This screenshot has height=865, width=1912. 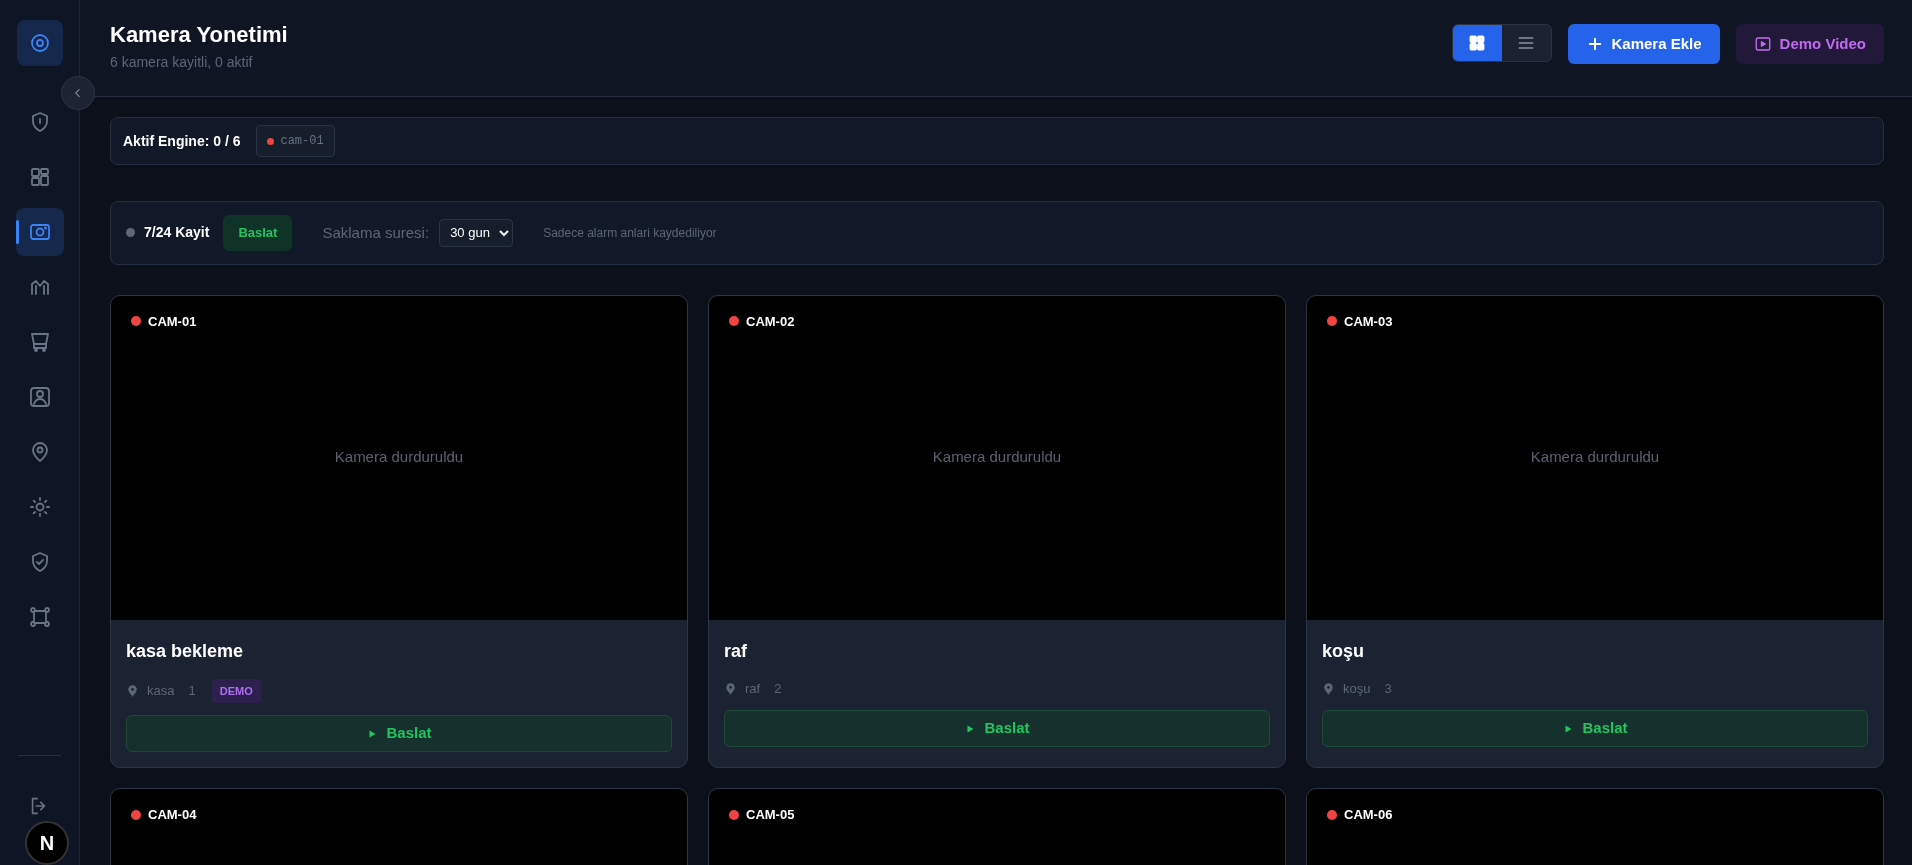 I want to click on camera-number: 3, so click(x=1388, y=688).